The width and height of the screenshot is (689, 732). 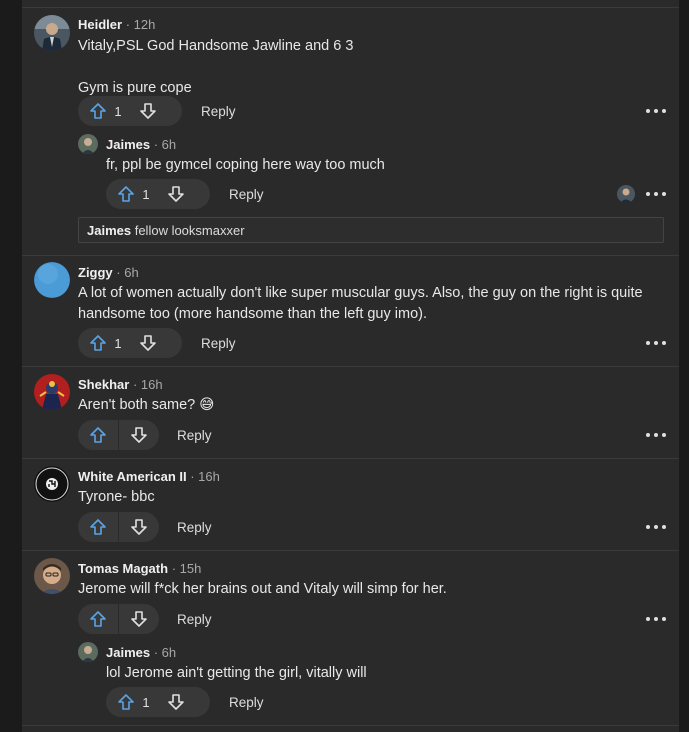 What do you see at coordinates (95, 272) in the screenshot?
I see `comment-author: Ziggy` at bounding box center [95, 272].